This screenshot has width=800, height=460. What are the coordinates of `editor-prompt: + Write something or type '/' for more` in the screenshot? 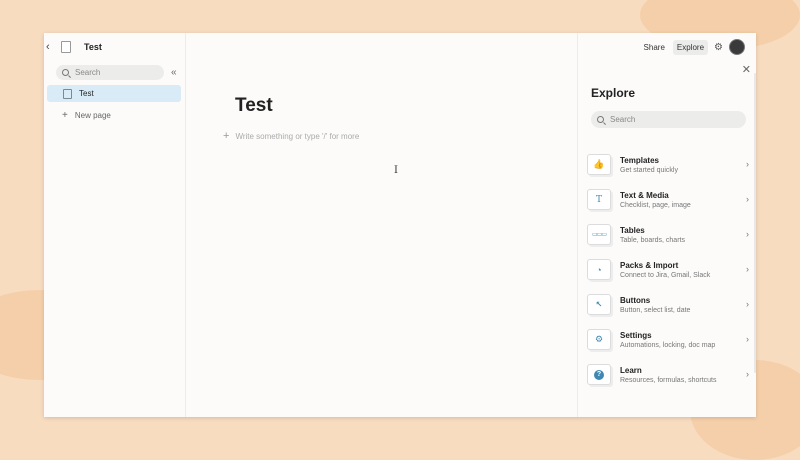 It's located at (291, 136).